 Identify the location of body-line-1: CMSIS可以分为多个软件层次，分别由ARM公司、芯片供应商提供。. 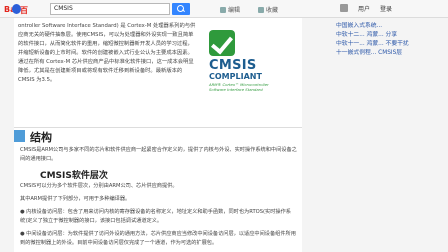
(99, 186).